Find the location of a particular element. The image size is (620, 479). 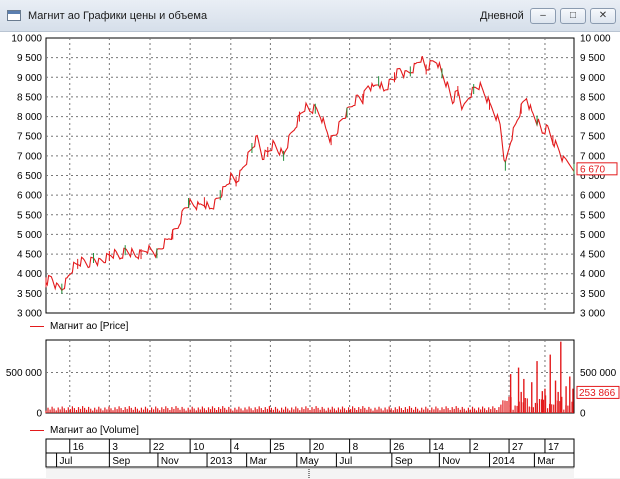

x-axis-day-label: 14 is located at coordinates (439, 447).